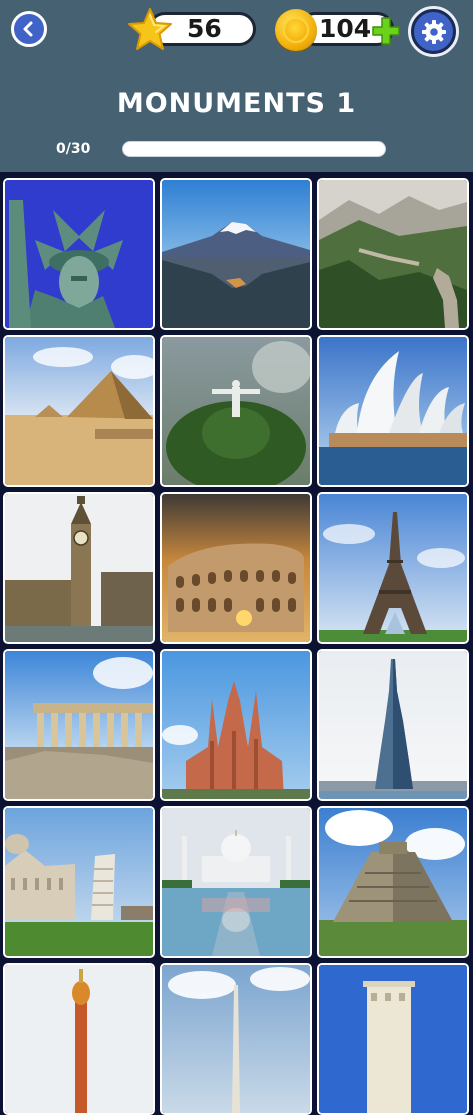  What do you see at coordinates (150, 29) in the screenshot?
I see `star-icon` at bounding box center [150, 29].